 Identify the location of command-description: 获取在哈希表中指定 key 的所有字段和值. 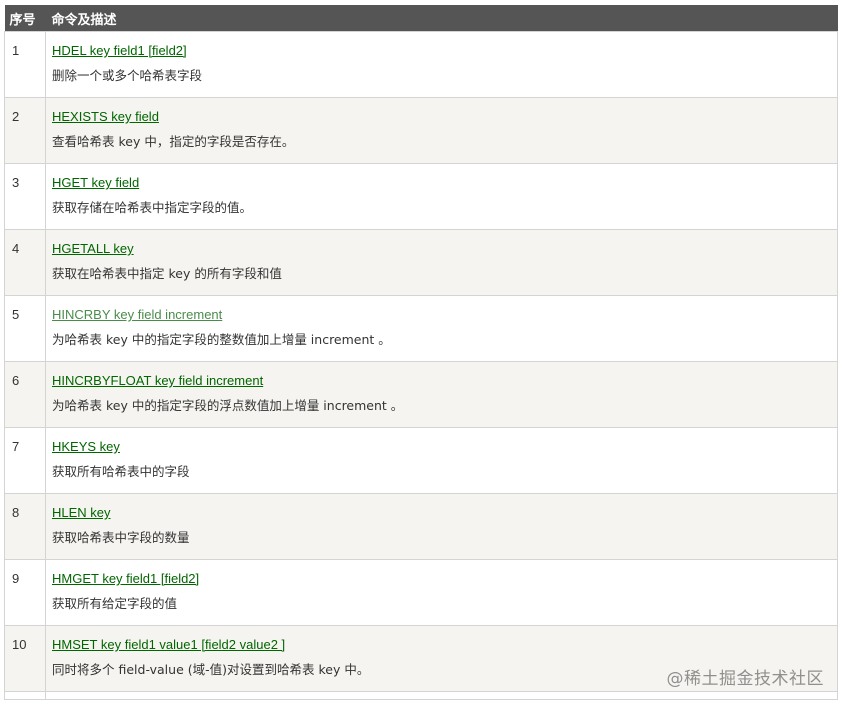
(167, 273).